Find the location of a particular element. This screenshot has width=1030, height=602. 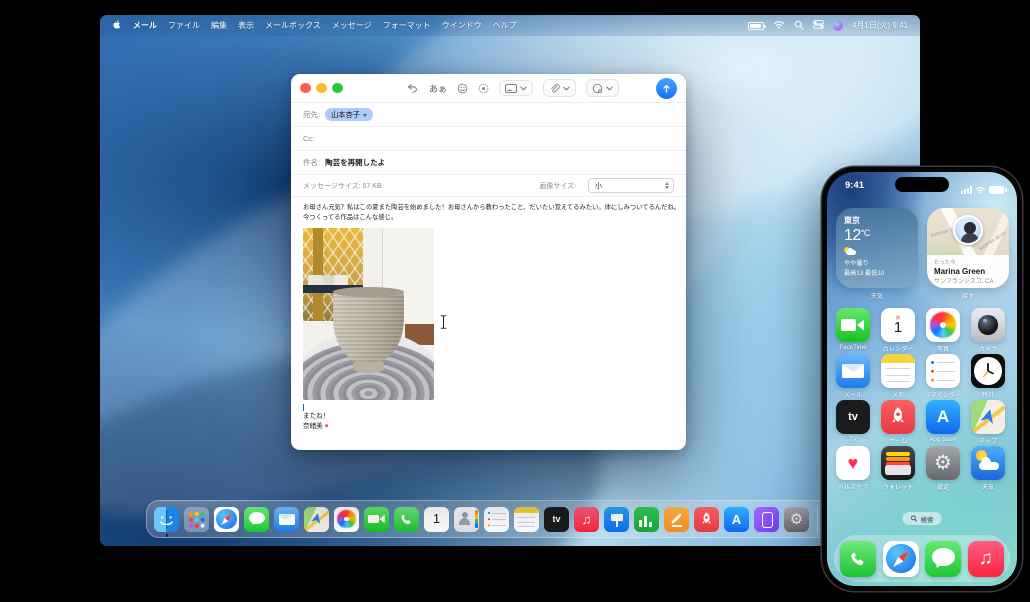

app-photos: 写真 is located at coordinates (943, 330).